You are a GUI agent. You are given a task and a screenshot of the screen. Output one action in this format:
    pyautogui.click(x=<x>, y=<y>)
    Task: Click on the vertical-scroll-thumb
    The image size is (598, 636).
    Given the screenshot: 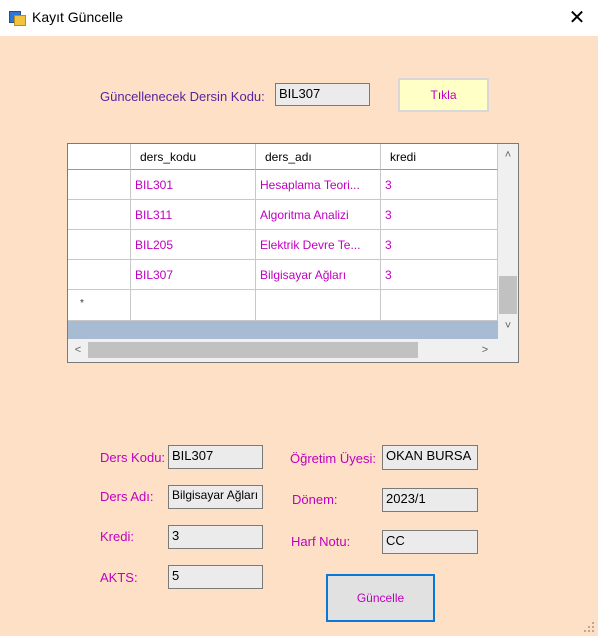 What is the action you would take?
    pyautogui.click(x=508, y=295)
    